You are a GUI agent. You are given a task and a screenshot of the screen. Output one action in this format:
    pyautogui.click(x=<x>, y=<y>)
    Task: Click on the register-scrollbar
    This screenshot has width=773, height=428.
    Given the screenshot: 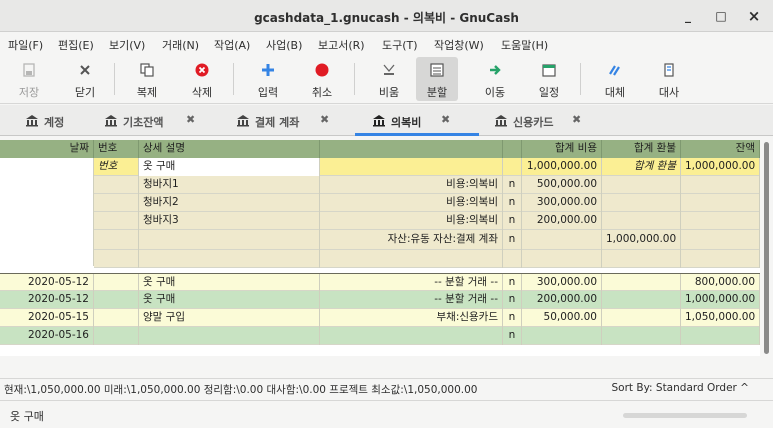 What is the action you would take?
    pyautogui.click(x=766, y=248)
    